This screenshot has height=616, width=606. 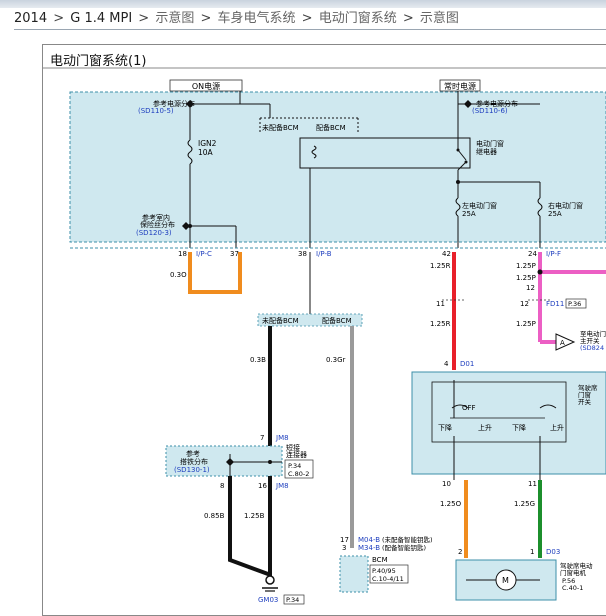 What do you see at coordinates (440, 266) in the screenshot?
I see `wire-125r-a: 1.25R` at bounding box center [440, 266].